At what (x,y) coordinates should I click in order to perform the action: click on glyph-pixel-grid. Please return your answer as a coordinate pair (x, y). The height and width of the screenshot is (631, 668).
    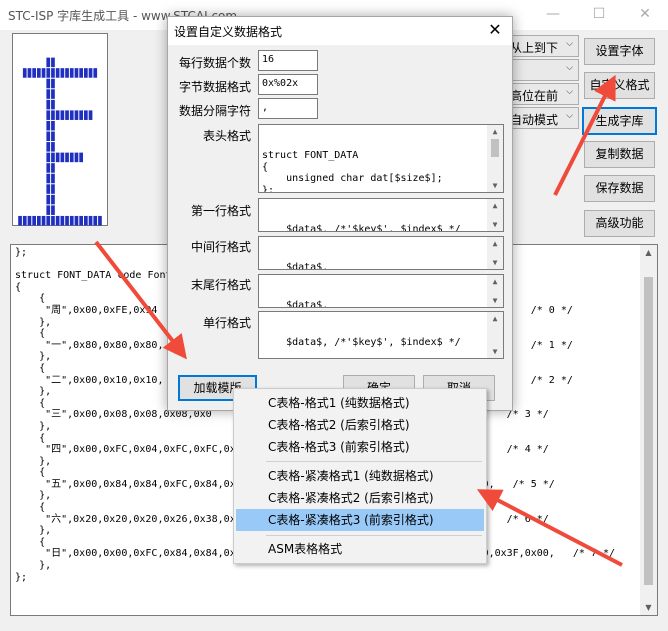
    Looking at the image, I should click on (60, 141).